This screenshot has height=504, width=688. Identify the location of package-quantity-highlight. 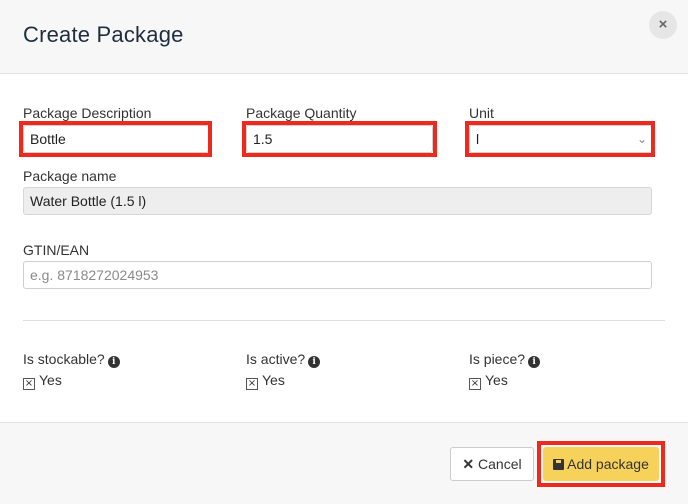
(339, 139).